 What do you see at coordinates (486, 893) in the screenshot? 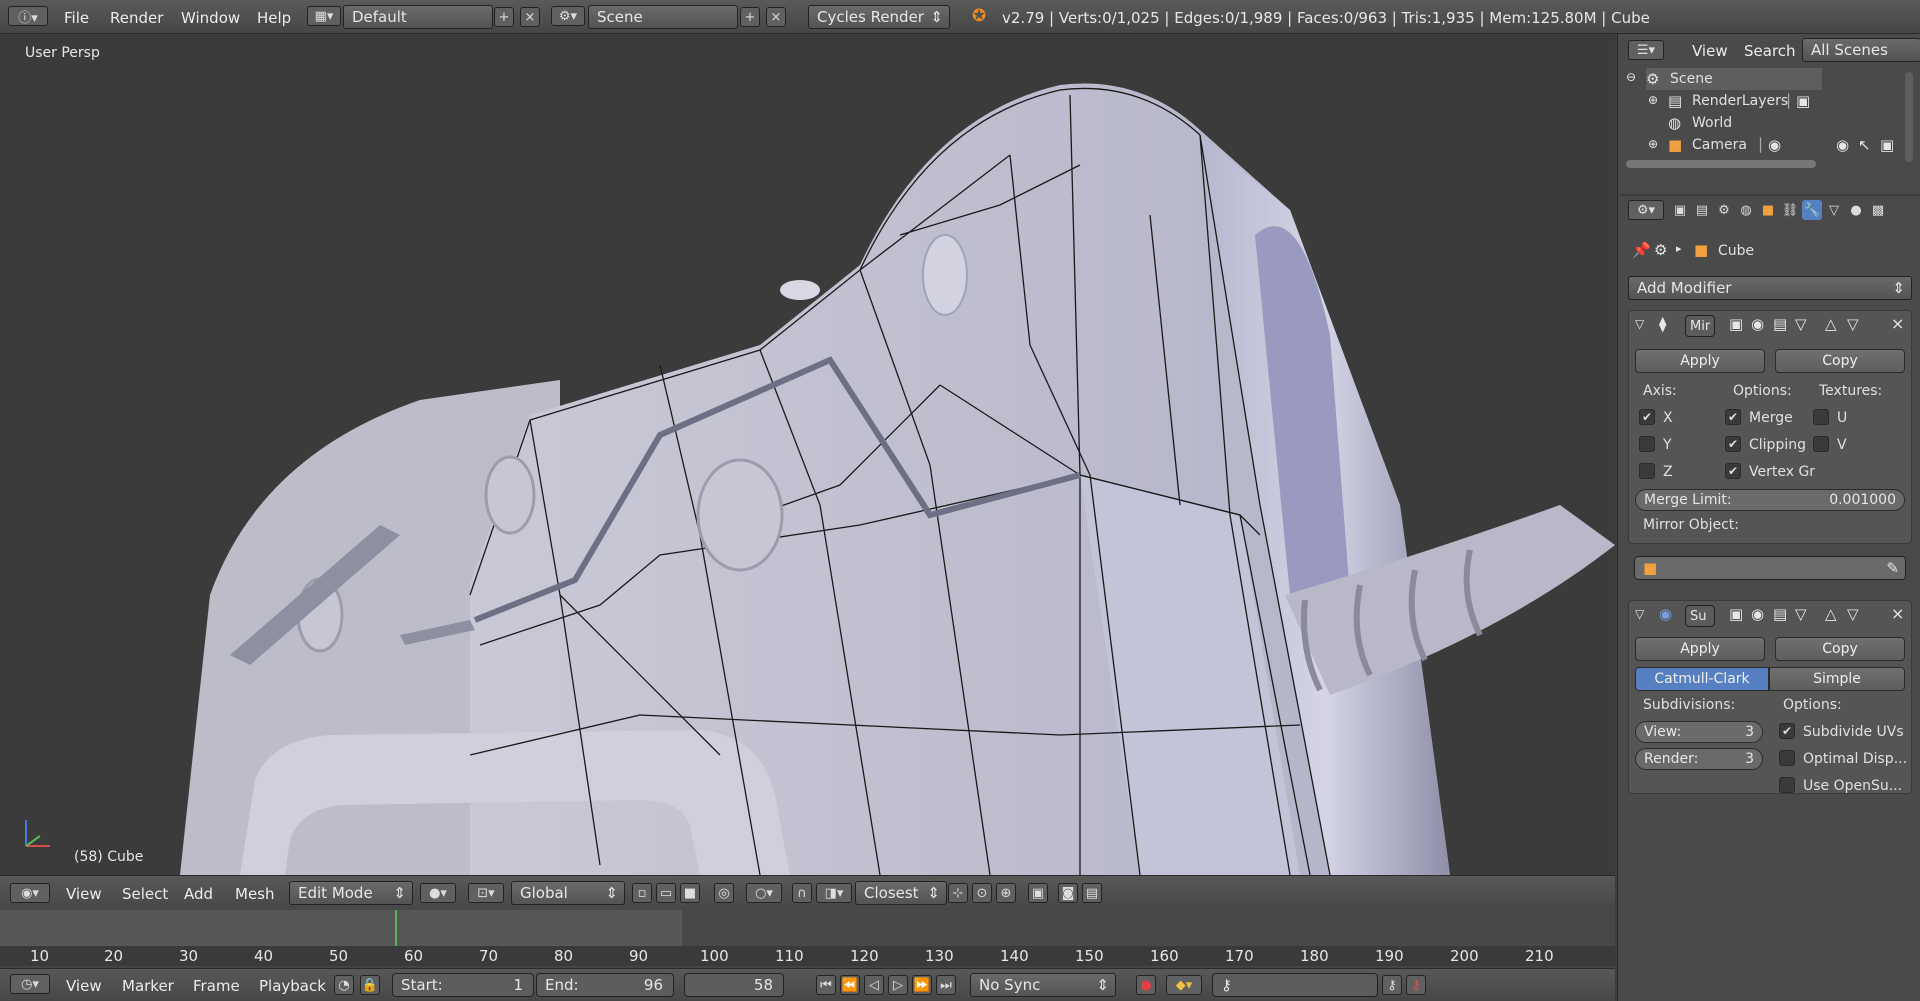
I see `pivot-button: ⊡▾` at bounding box center [486, 893].